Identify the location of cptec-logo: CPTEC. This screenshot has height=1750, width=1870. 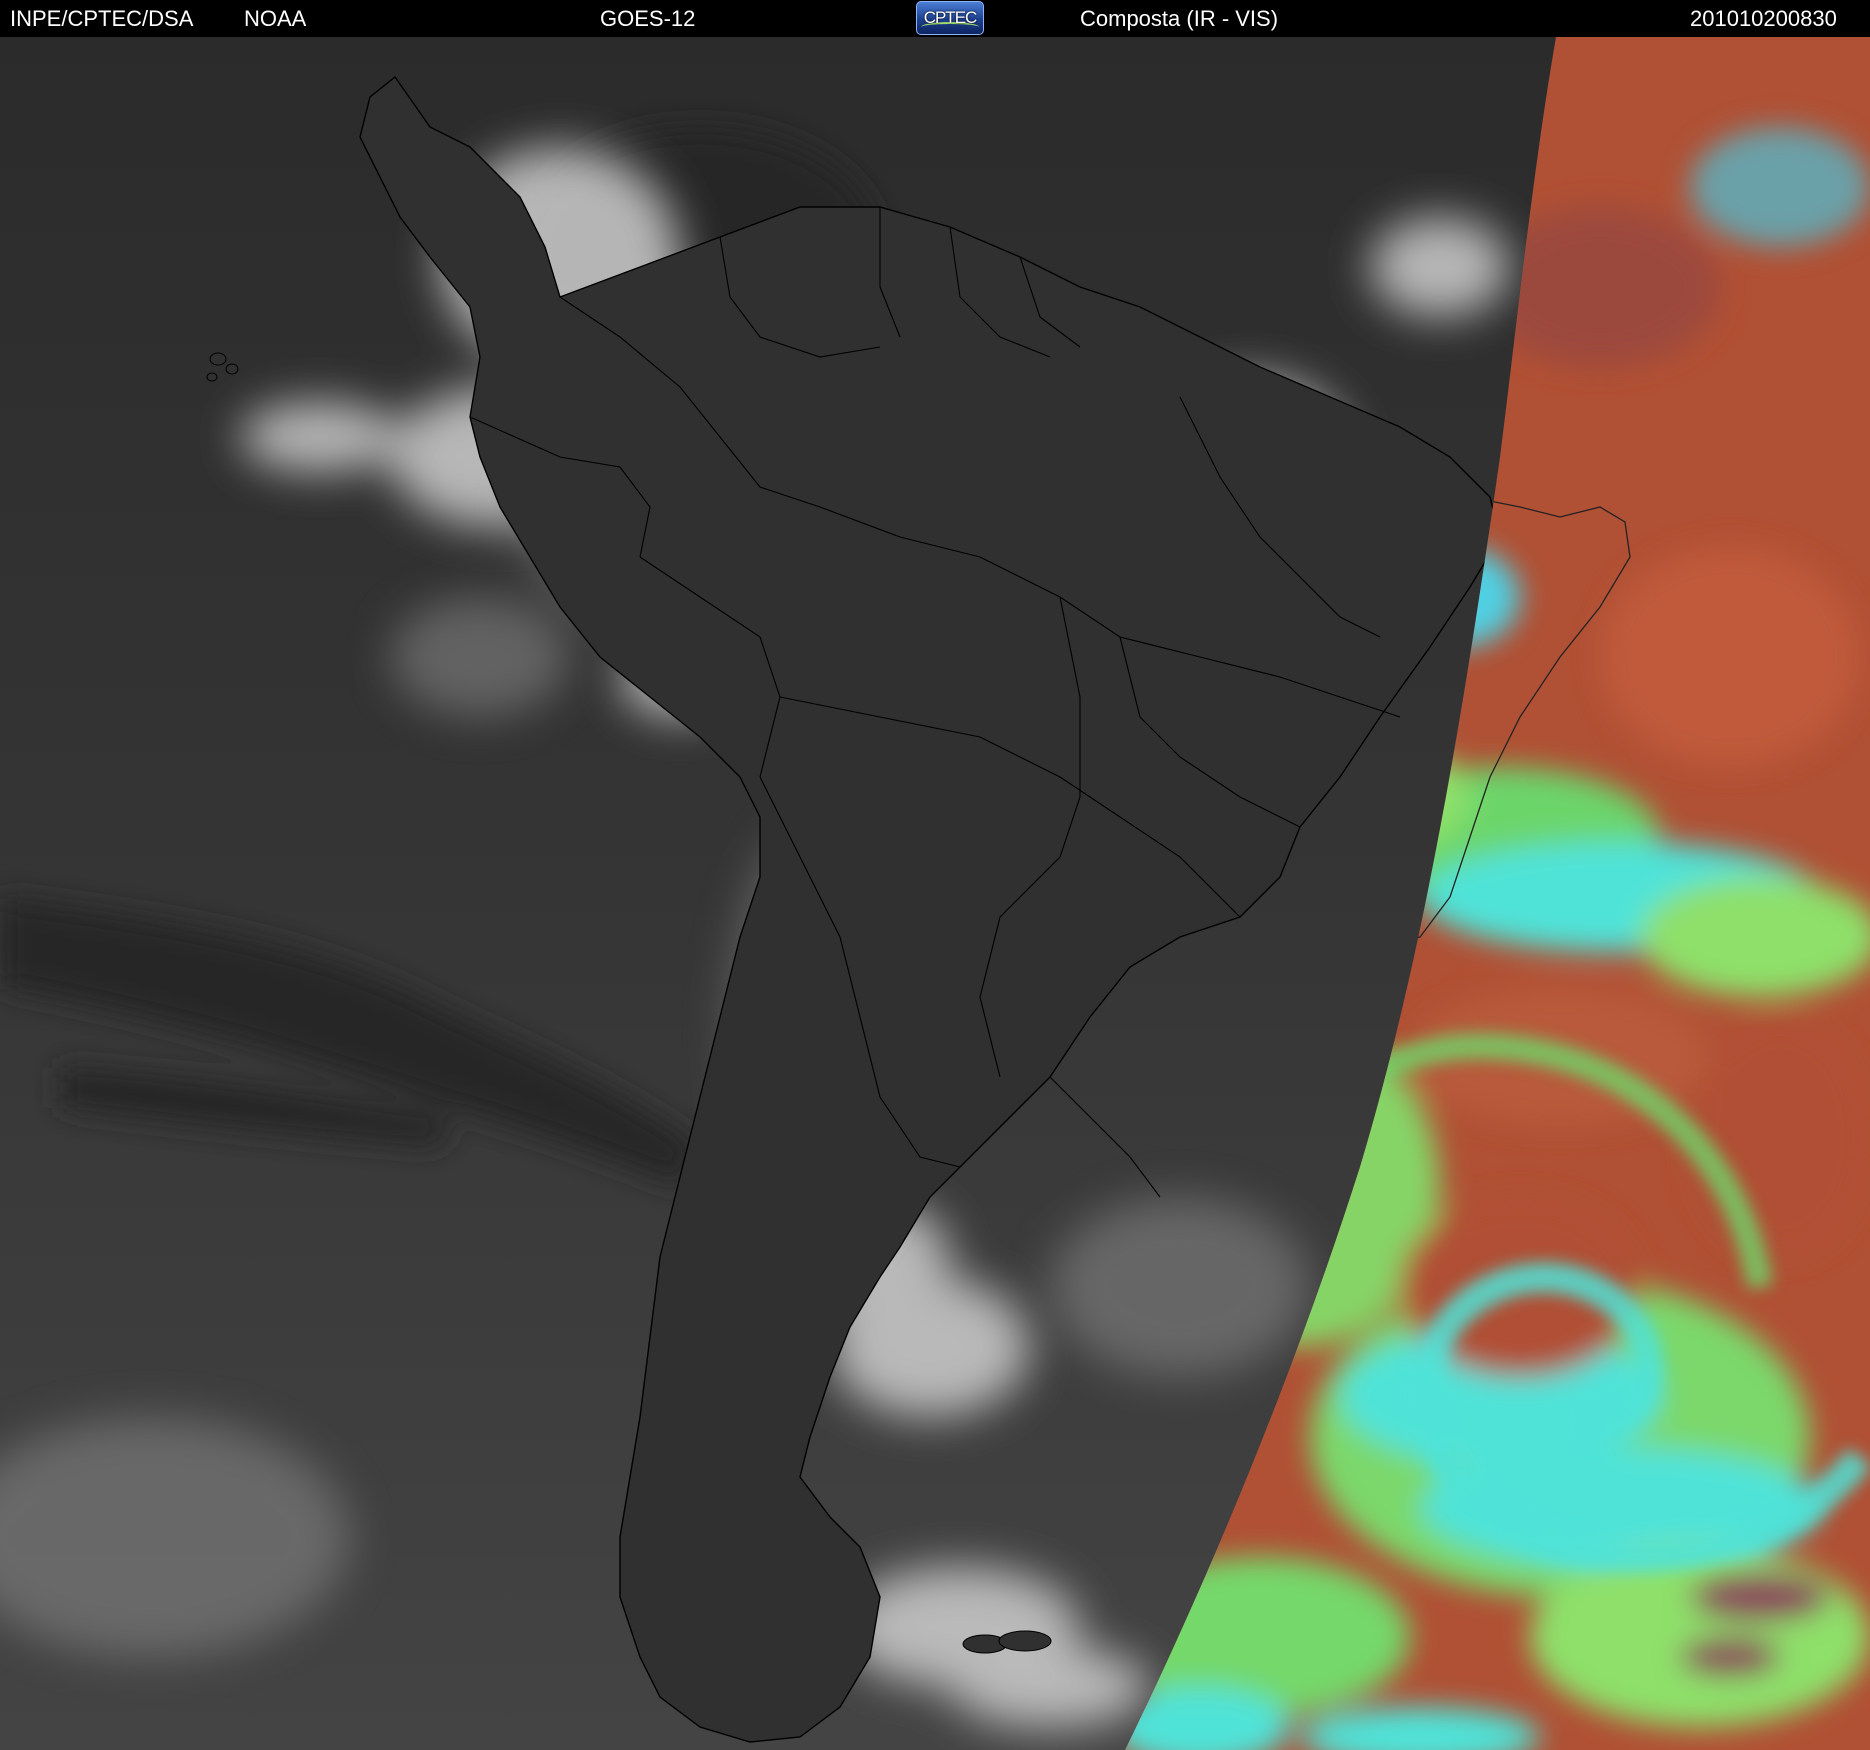
(950, 18).